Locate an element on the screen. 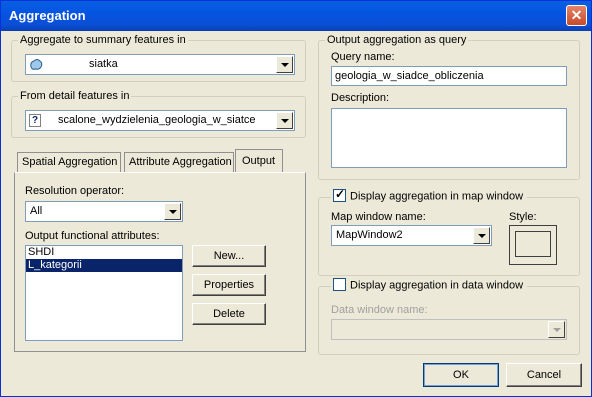 The width and height of the screenshot is (592, 397). list-item: SHDI is located at coordinates (104, 252).